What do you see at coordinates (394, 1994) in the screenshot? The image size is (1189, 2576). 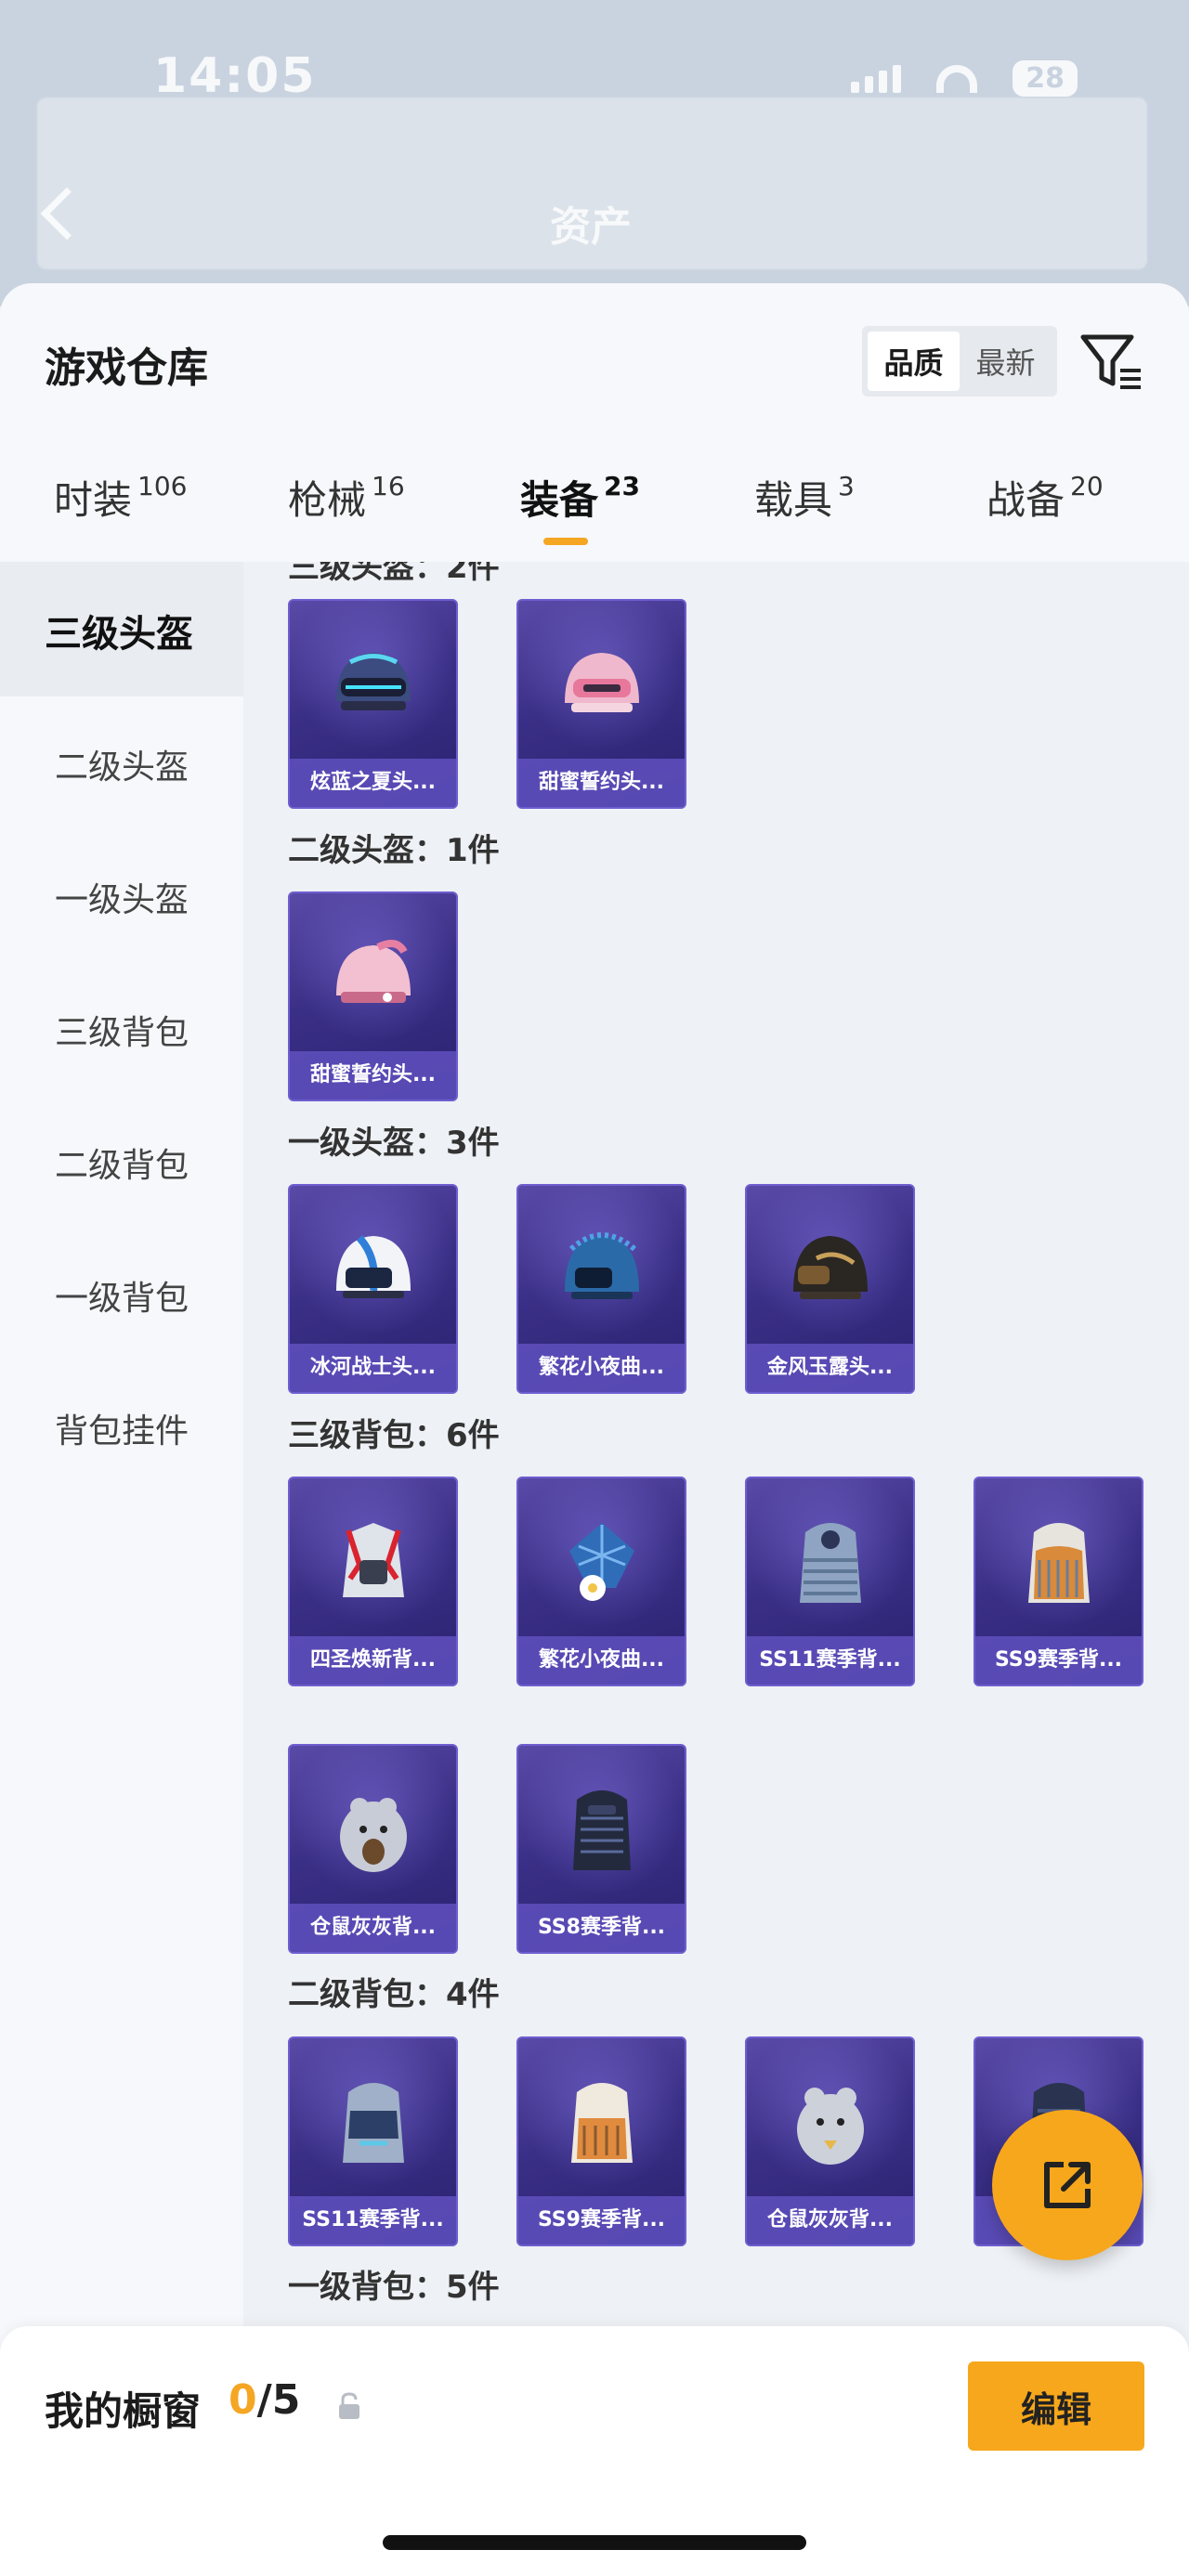 I see `section-header: 二级背包：4件` at bounding box center [394, 1994].